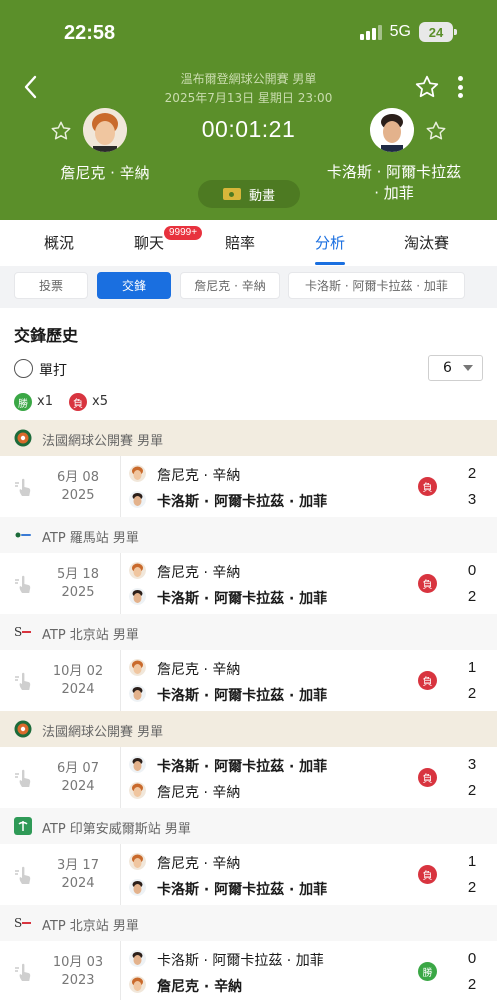 The width and height of the screenshot is (497, 1000). Describe the element at coordinates (394, 183) in the screenshot. I see `player-right-name: 卡洛斯 · 阿爾卡拉茲 · 加菲` at that location.